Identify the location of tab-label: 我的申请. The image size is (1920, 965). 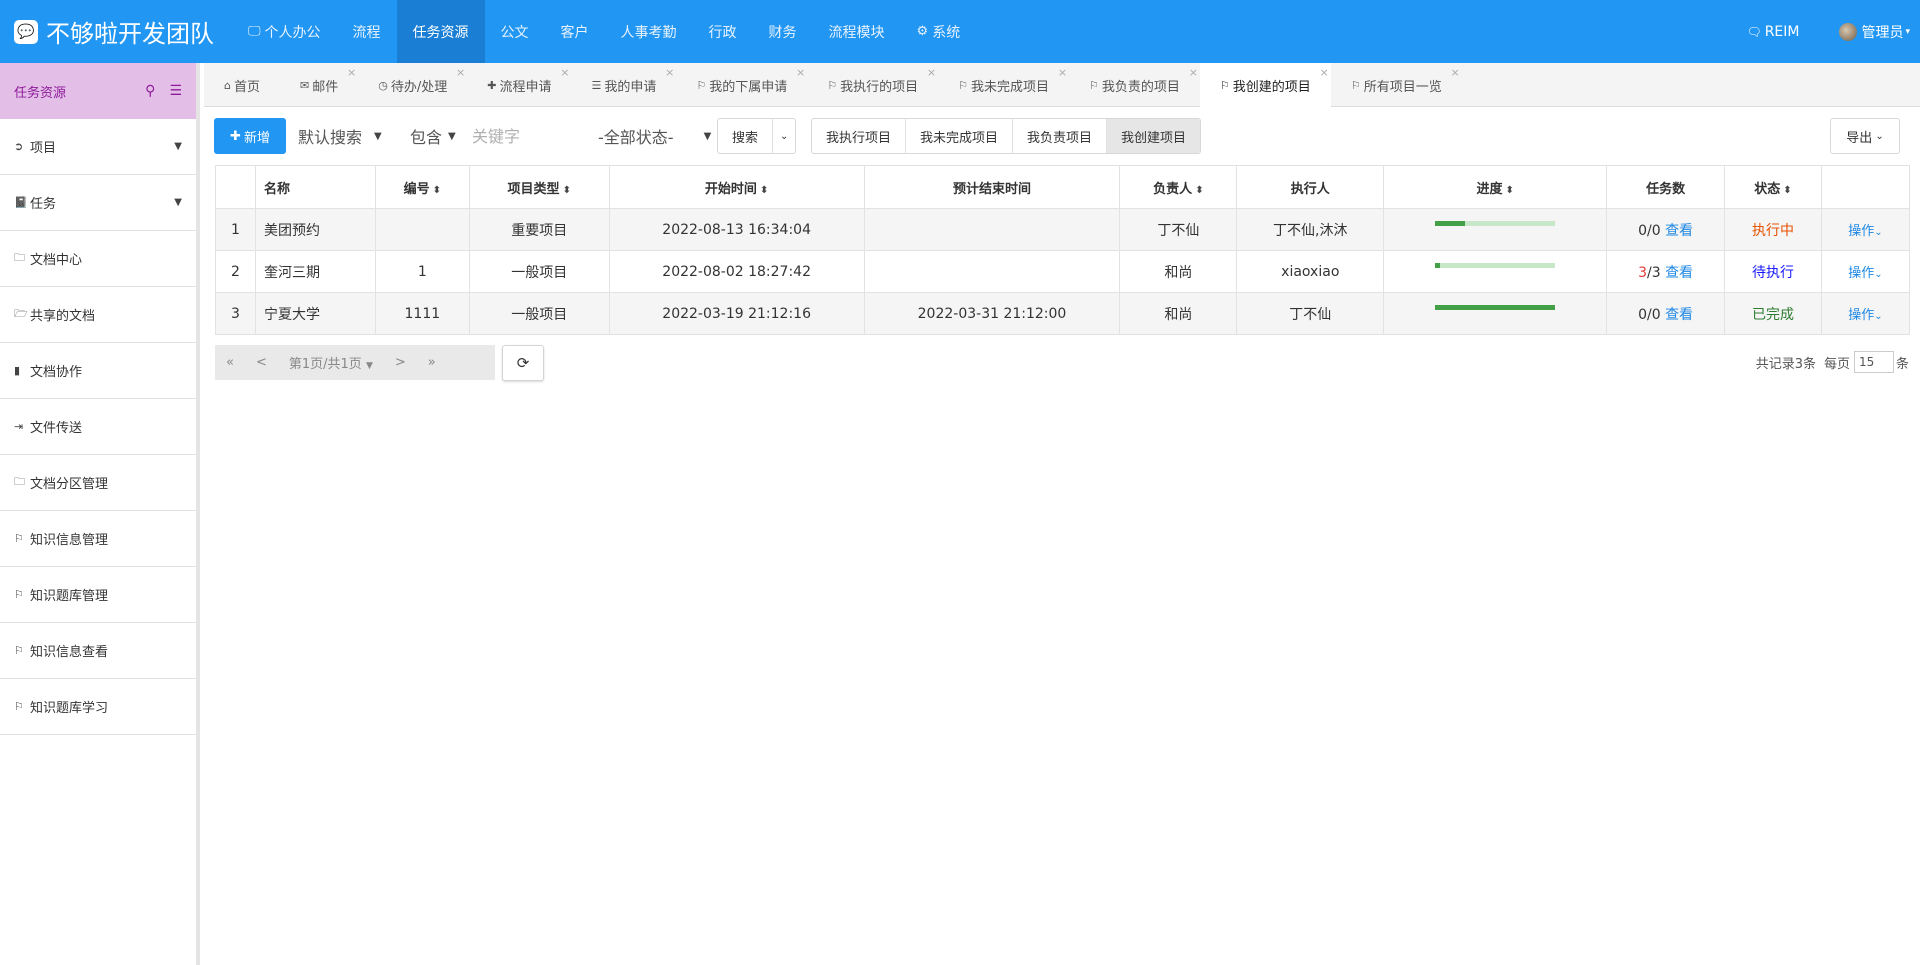
(630, 87).